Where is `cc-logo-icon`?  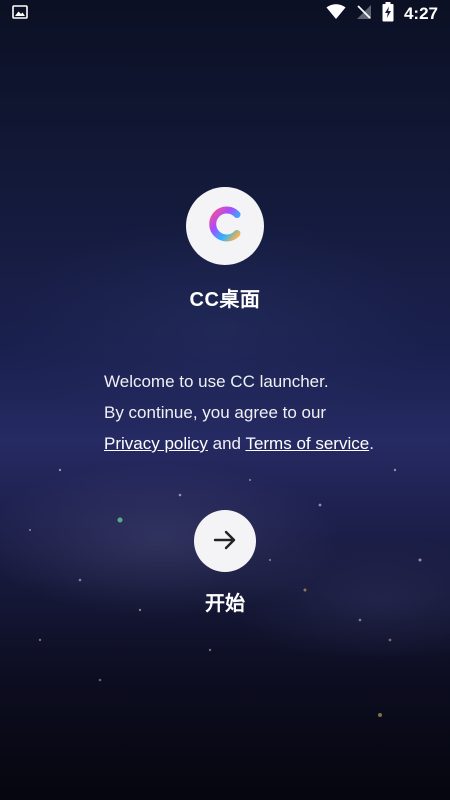 cc-logo-icon is located at coordinates (225, 226).